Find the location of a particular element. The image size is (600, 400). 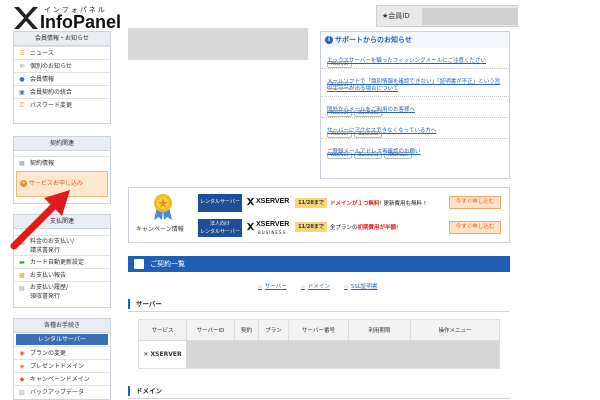

user-icon: ● is located at coordinates (22, 79).